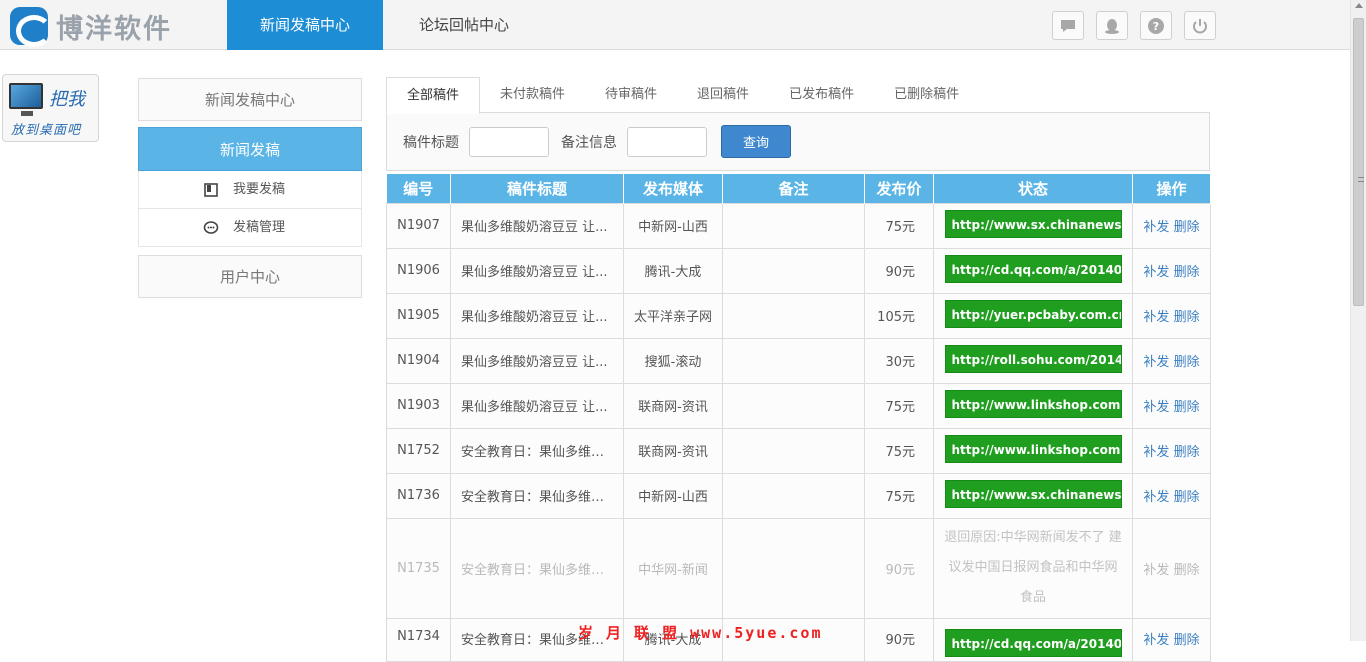 The height and width of the screenshot is (662, 1366). What do you see at coordinates (532, 95) in the screenshot?
I see `tab-unpaid: 未付款稿件` at bounding box center [532, 95].